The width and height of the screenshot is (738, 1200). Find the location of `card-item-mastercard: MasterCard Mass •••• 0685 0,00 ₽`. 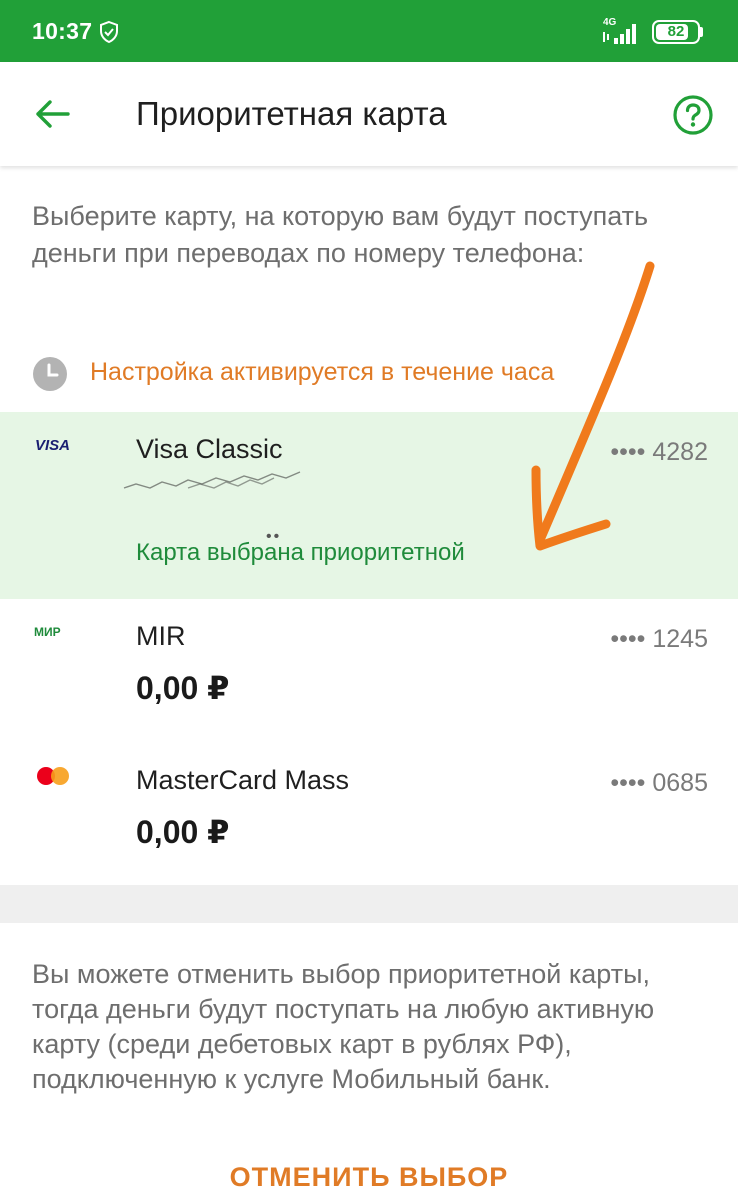

card-item-mastercard: MasterCard Mass •••• 0685 0,00 ₽ is located at coordinates (369, 814).